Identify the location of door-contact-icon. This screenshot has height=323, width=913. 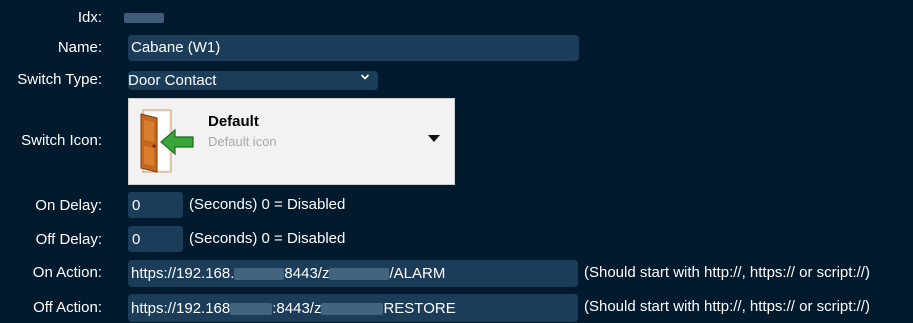
(167, 143).